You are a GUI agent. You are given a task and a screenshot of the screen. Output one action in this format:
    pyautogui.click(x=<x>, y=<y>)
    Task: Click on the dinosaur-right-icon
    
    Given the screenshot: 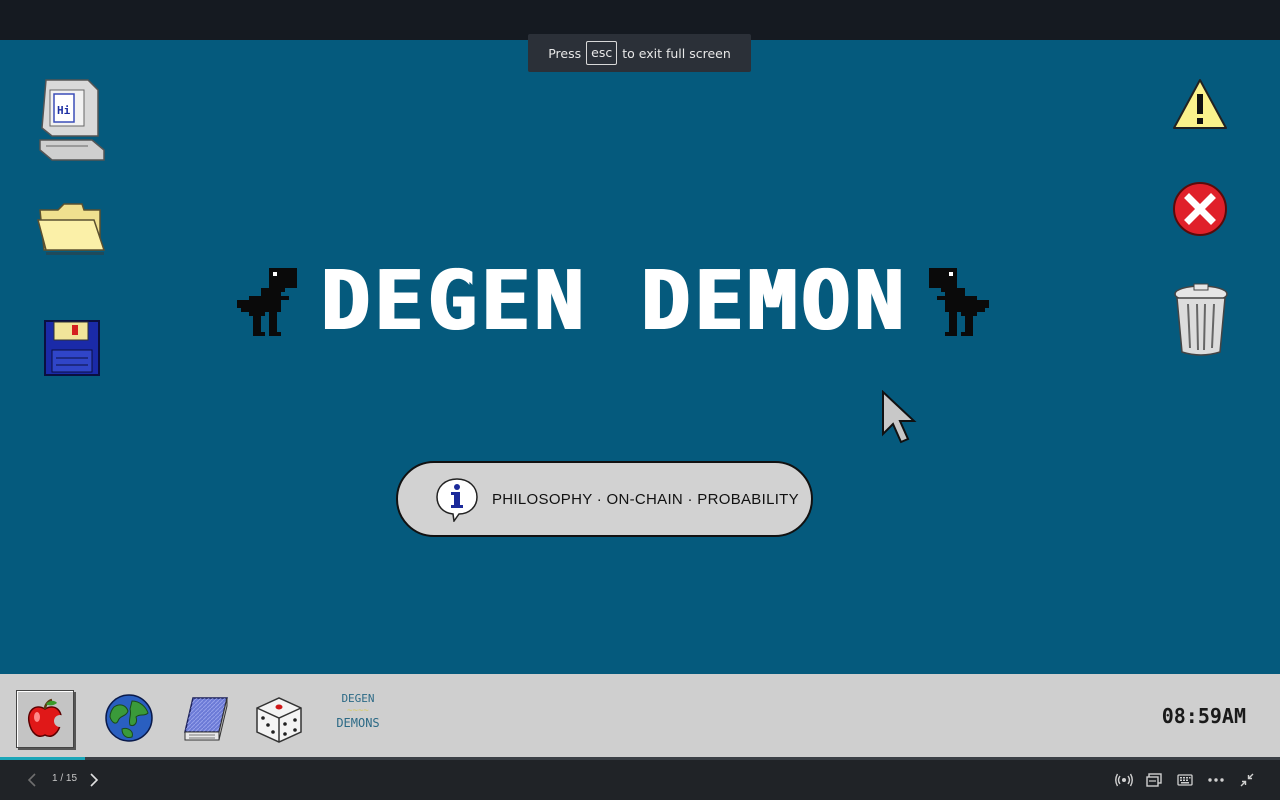 What is the action you would take?
    pyautogui.click(x=958, y=302)
    